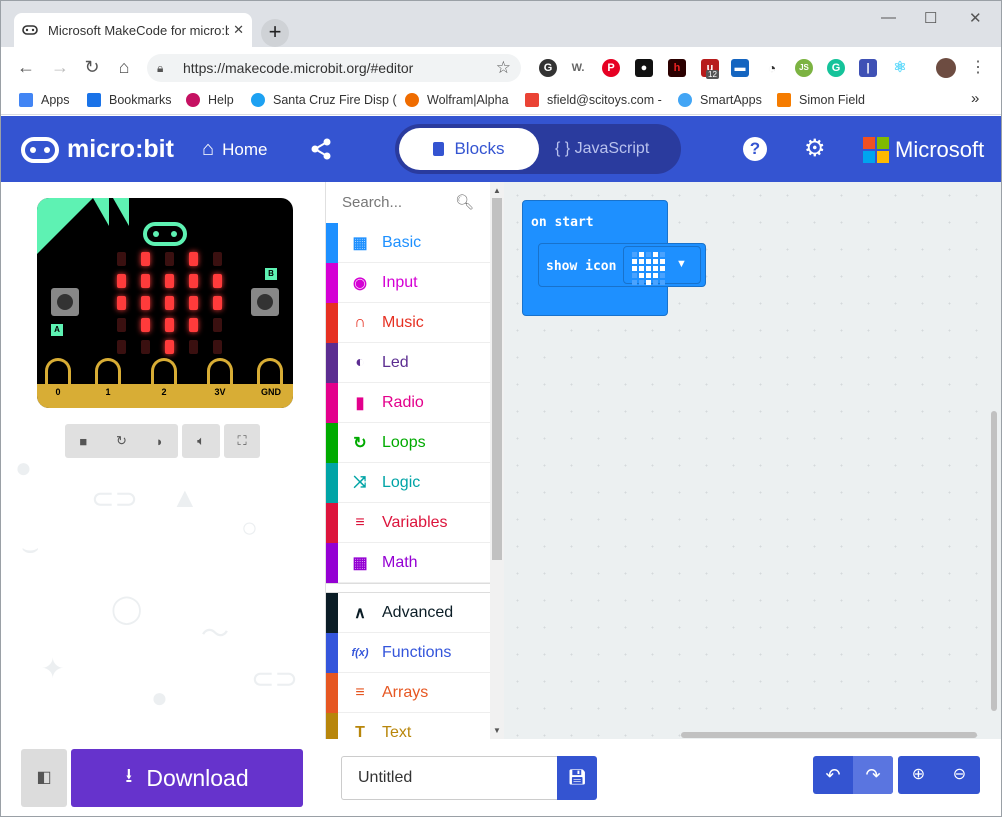 Image resolution: width=1002 pixels, height=817 pixels. Describe the element at coordinates (324, 100) in the screenshot. I see `bookmark-fire-disp: Santa Cruz Fire Disp (` at that location.